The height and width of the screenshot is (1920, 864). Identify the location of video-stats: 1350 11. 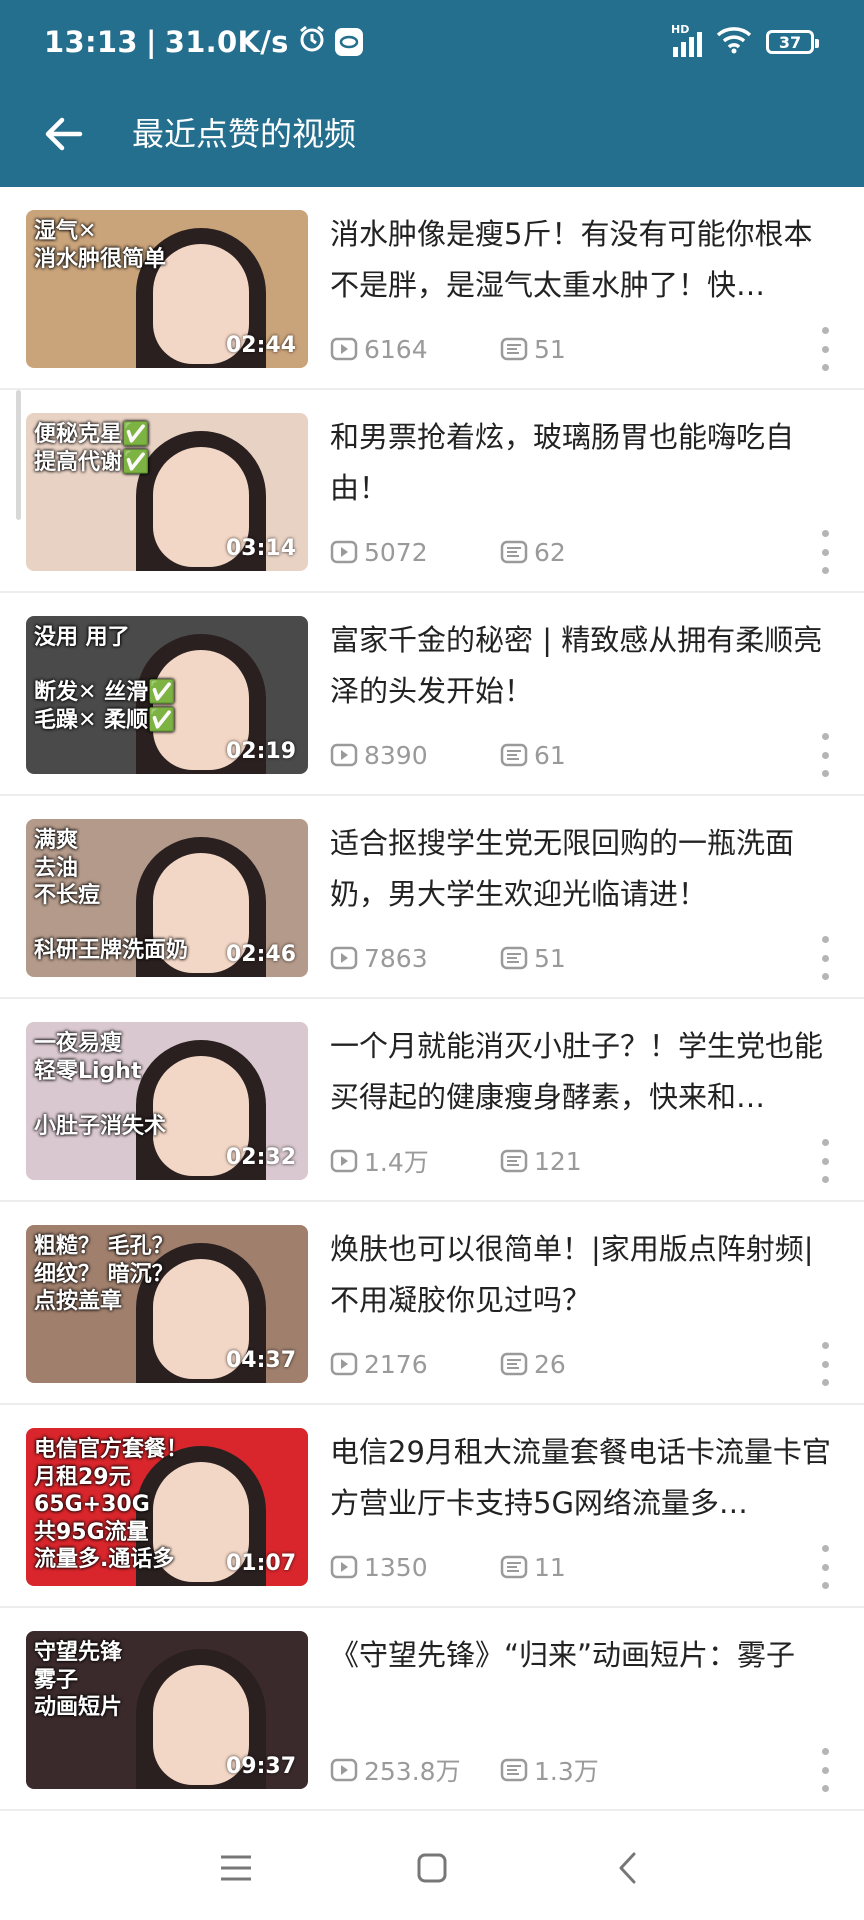
(448, 1567).